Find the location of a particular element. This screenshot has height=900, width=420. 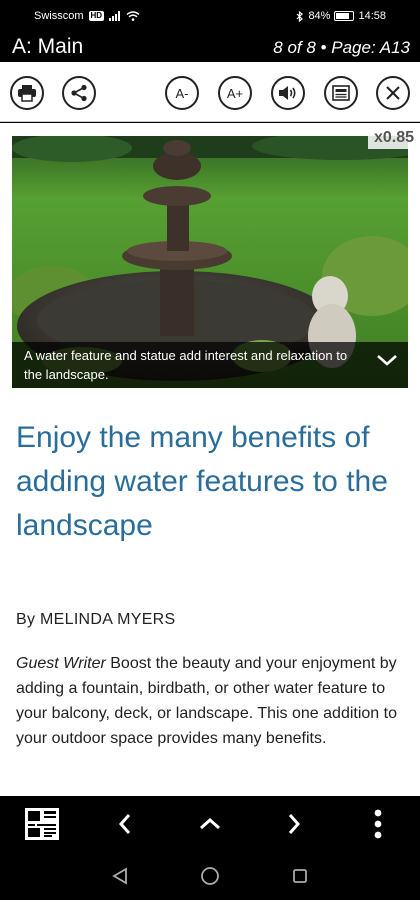

more-options-button is located at coordinates (378, 824).